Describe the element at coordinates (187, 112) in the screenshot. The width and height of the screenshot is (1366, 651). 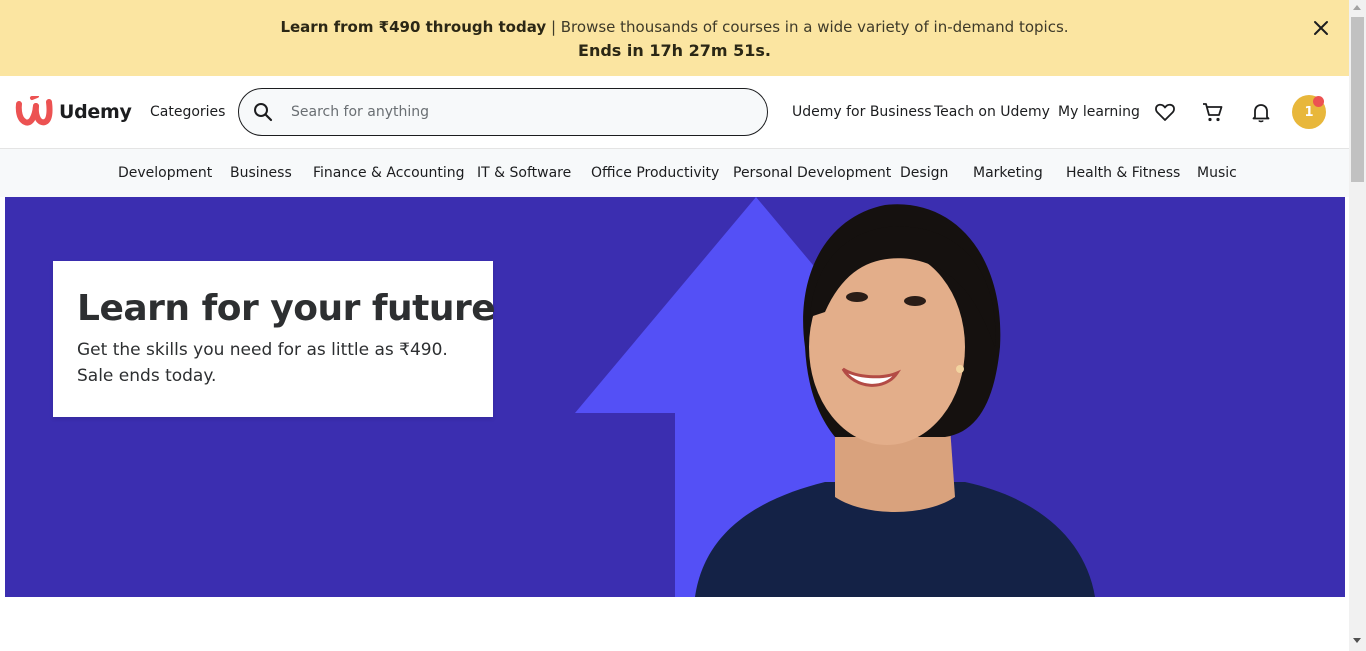
I see `categories-menu: Categories` at that location.